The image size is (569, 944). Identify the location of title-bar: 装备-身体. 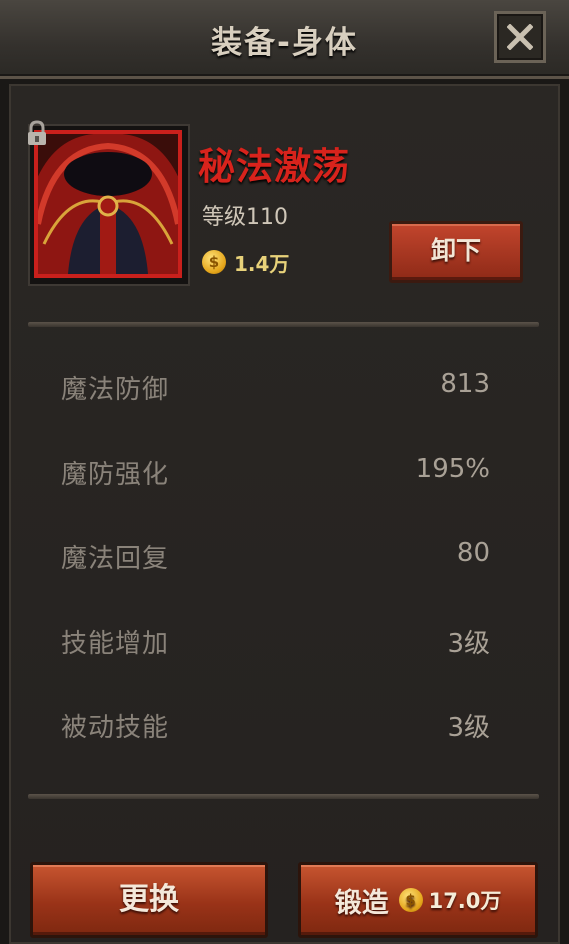
(284, 39).